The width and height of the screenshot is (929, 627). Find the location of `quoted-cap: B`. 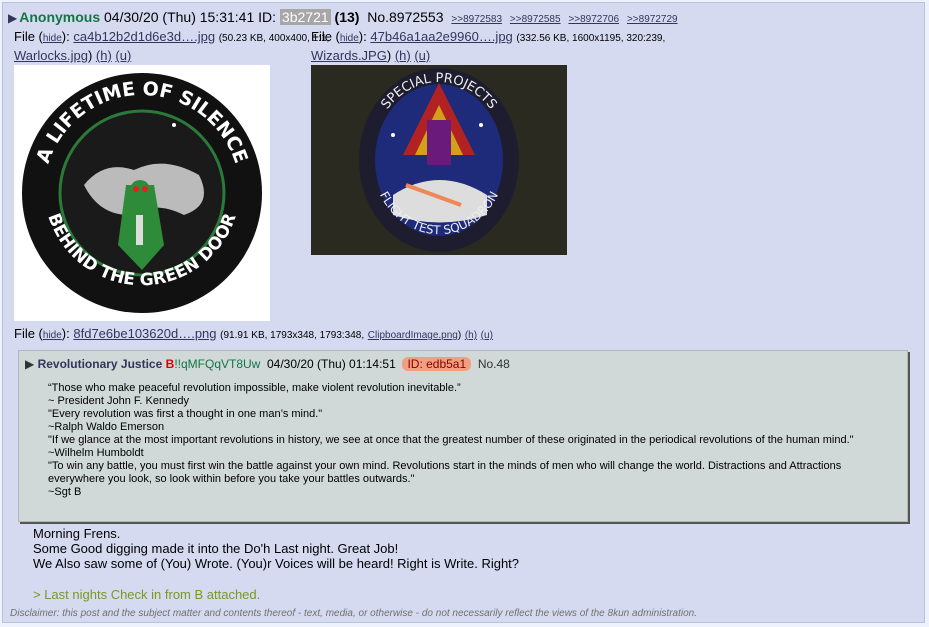

quoted-cap: B is located at coordinates (170, 364).